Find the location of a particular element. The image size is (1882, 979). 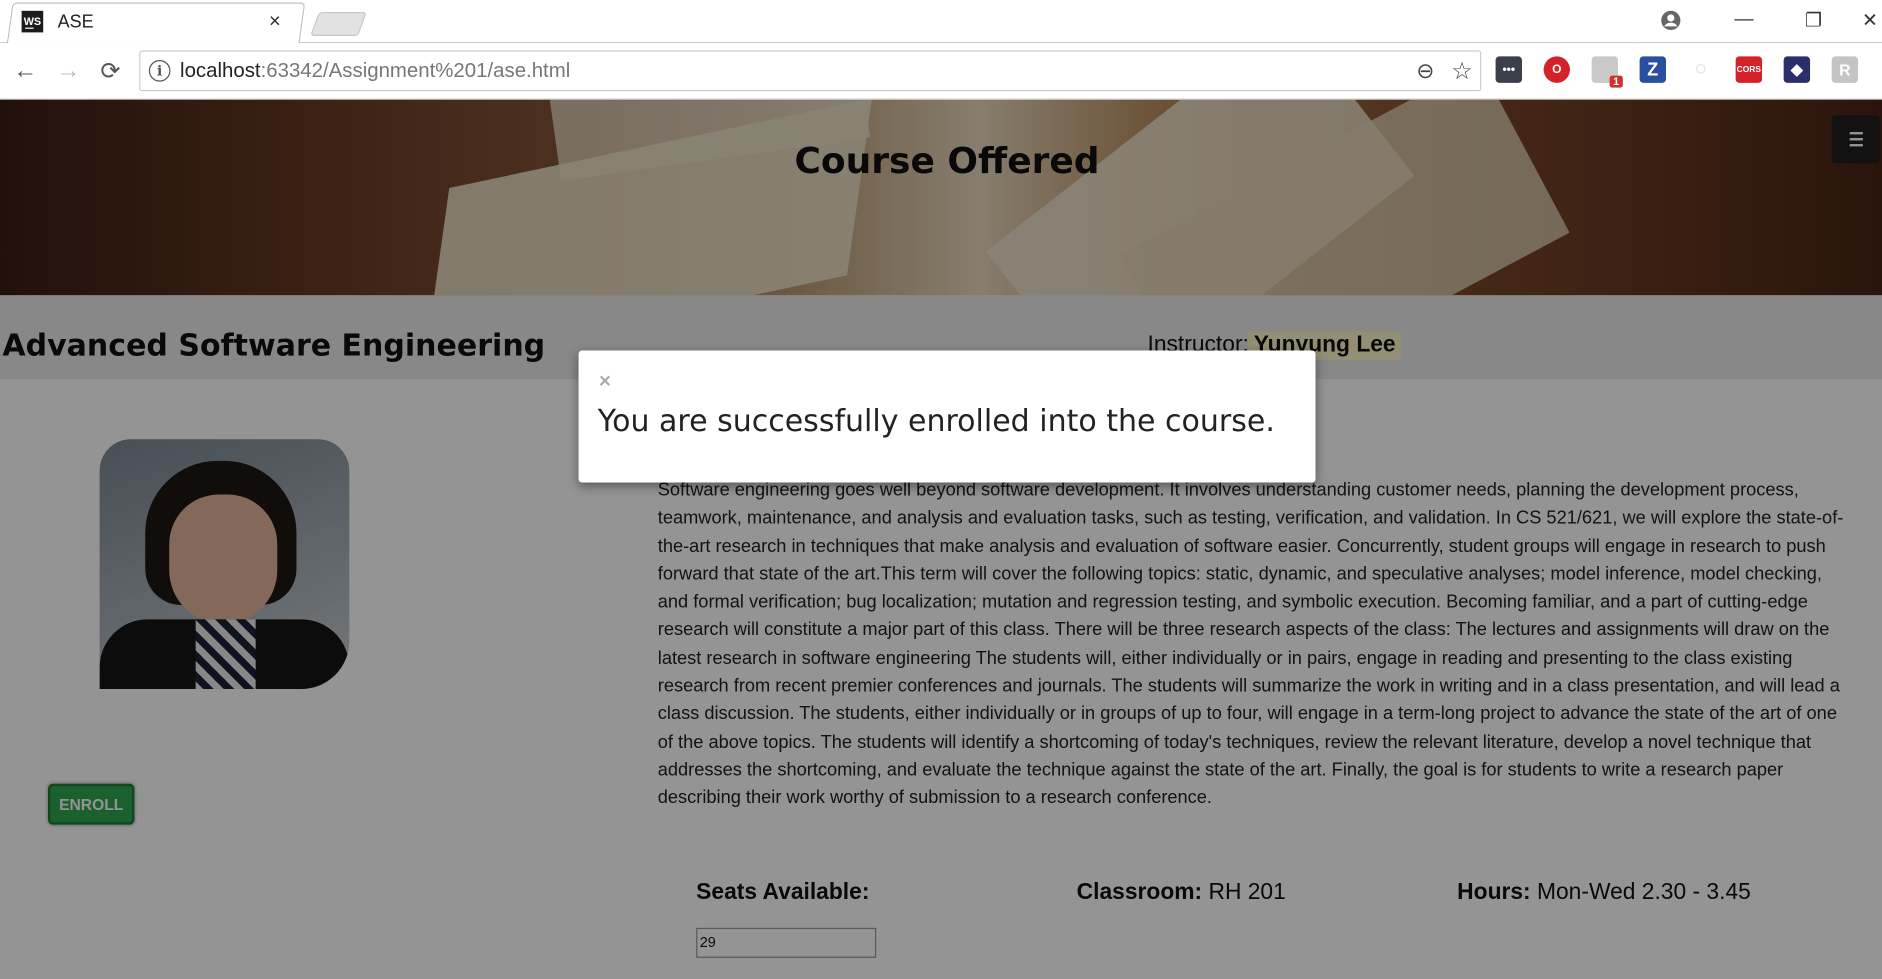

tab-strip: WS ASE × — ❐ ✕ is located at coordinates (941, 22).